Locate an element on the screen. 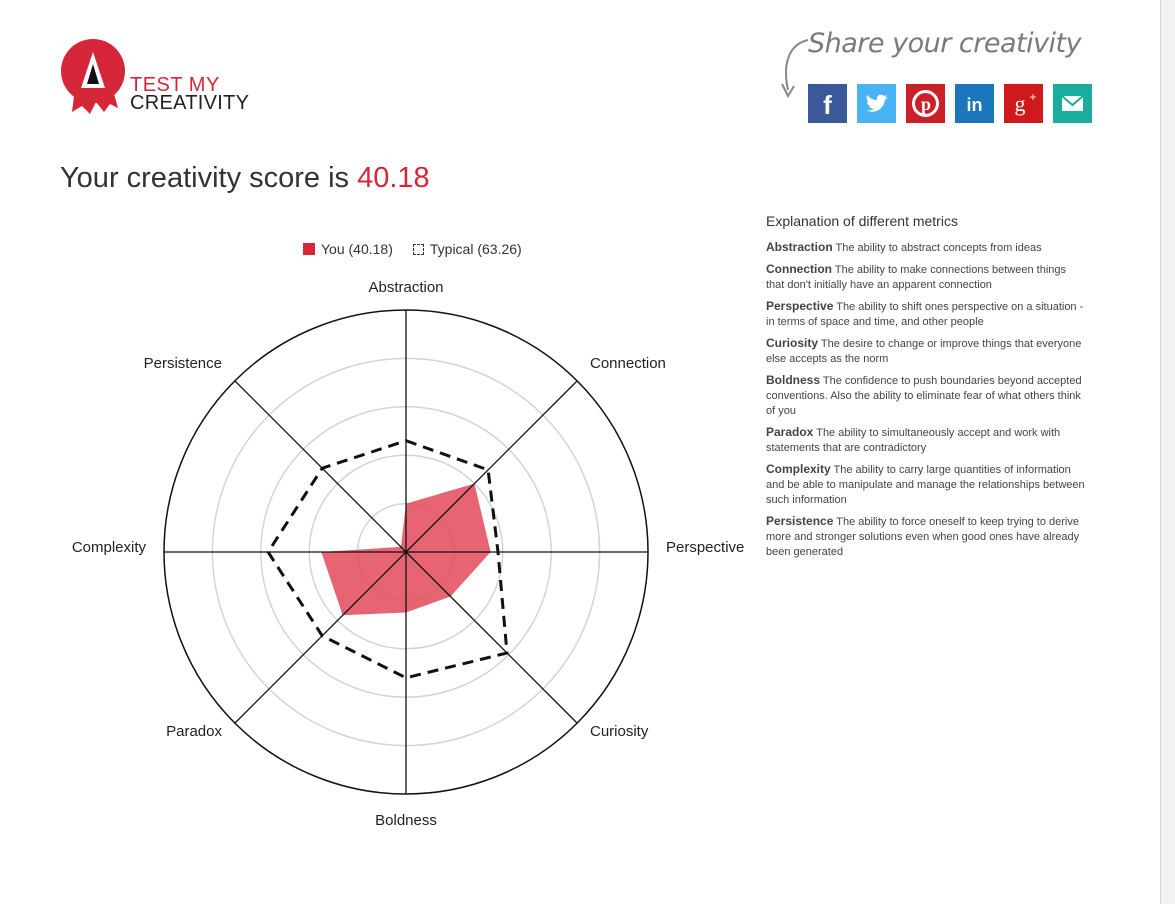  linkedin-share-button: in is located at coordinates (974, 103).